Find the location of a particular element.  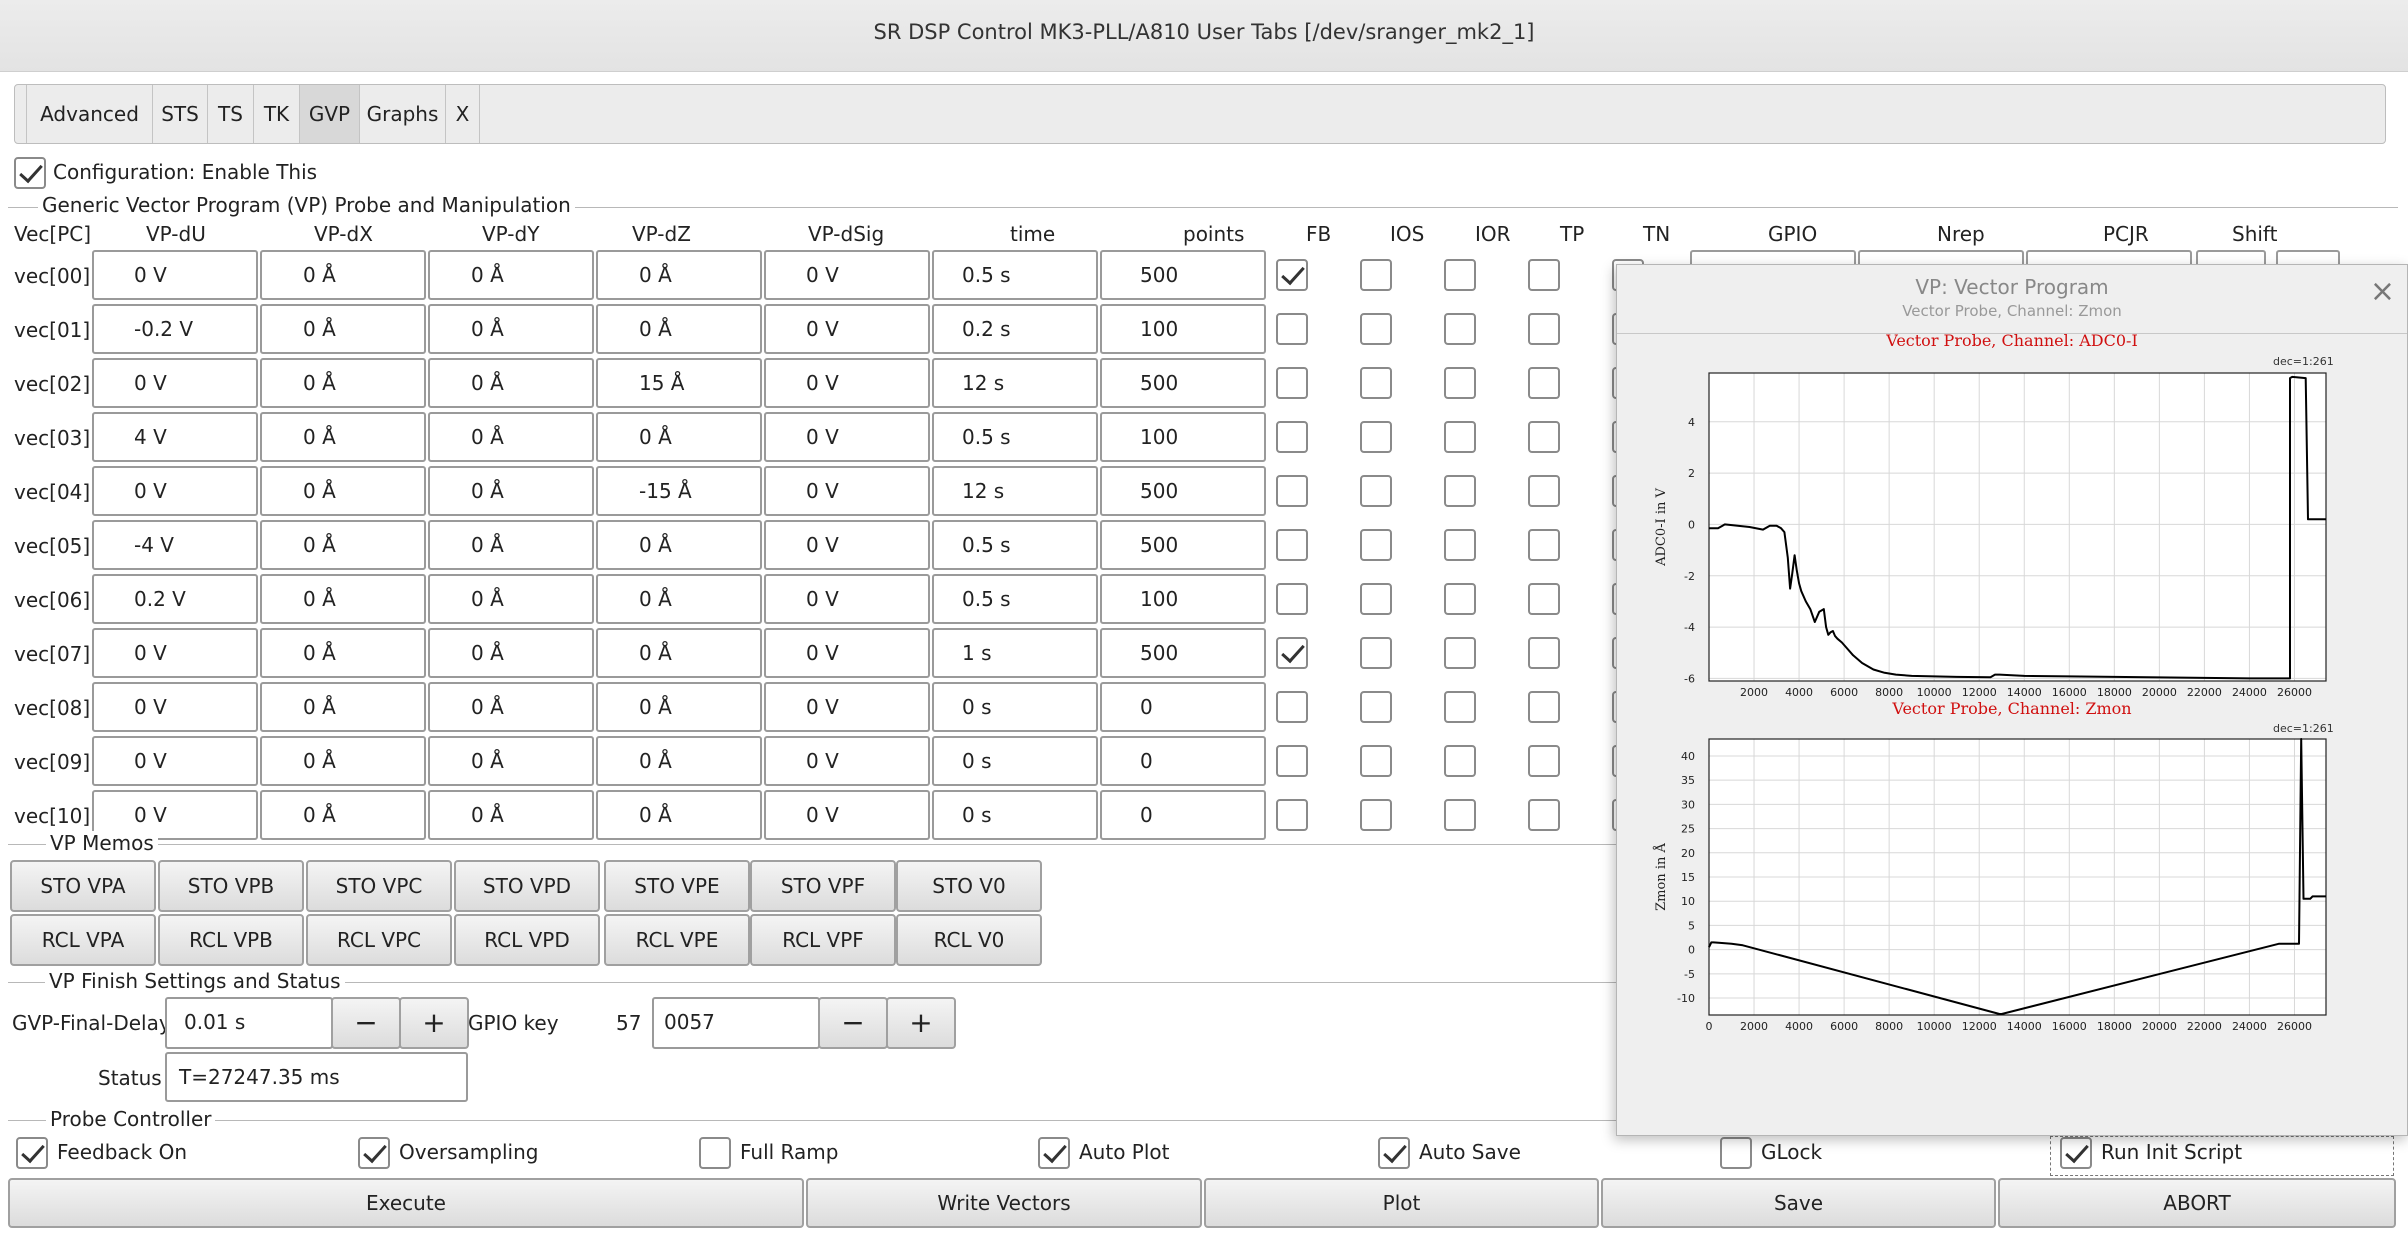

rcl-vpa-button: RCL VPA is located at coordinates (83, 940).